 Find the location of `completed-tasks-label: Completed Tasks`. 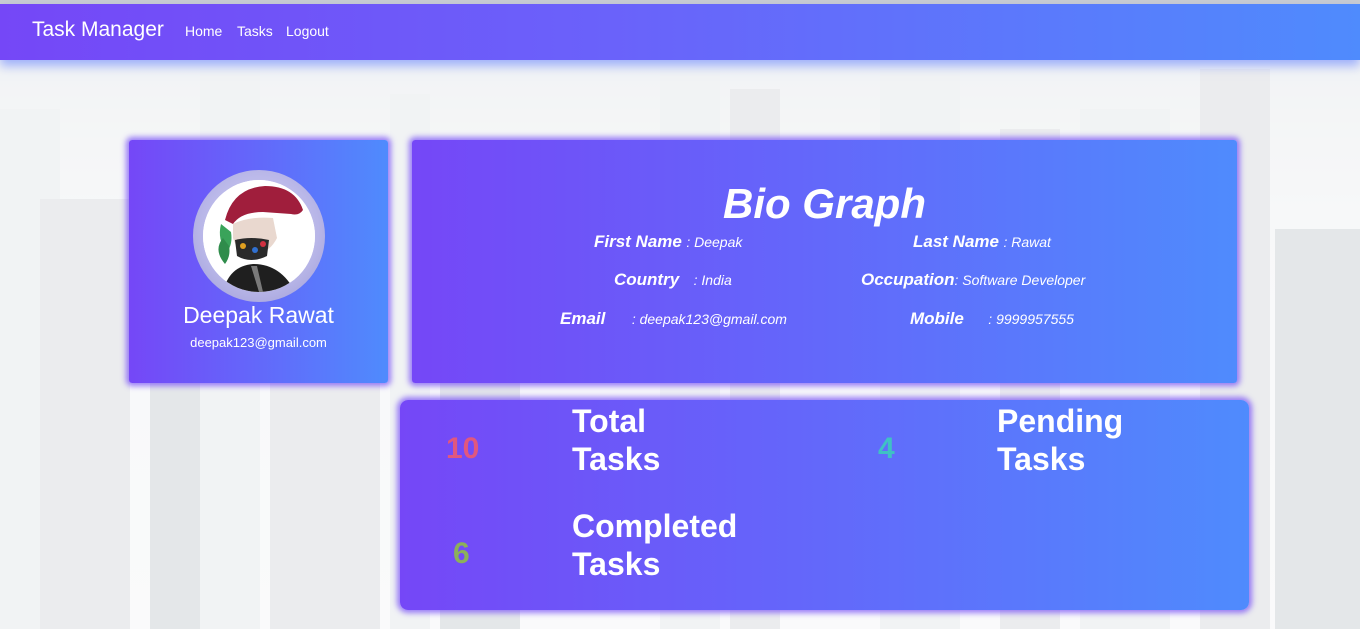

completed-tasks-label: Completed Tasks is located at coordinates (692, 545).